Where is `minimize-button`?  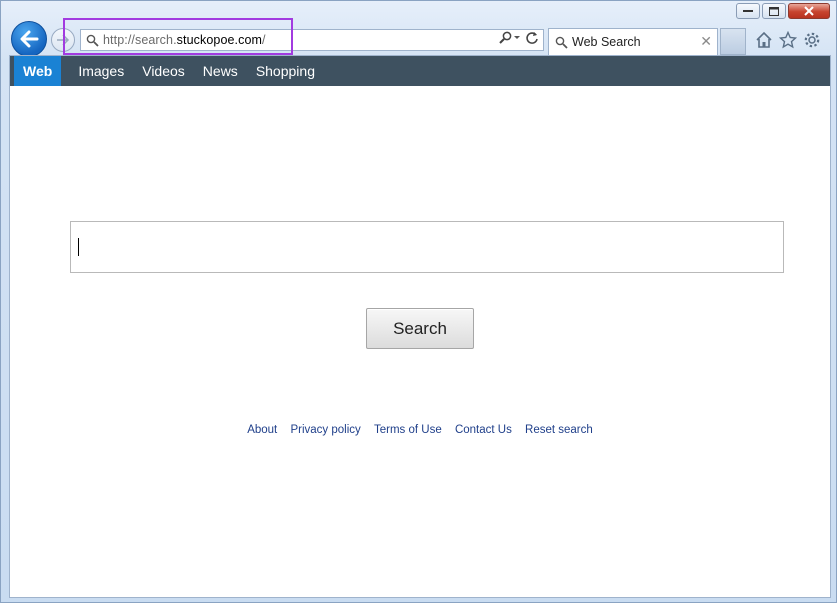
minimize-button is located at coordinates (748, 11).